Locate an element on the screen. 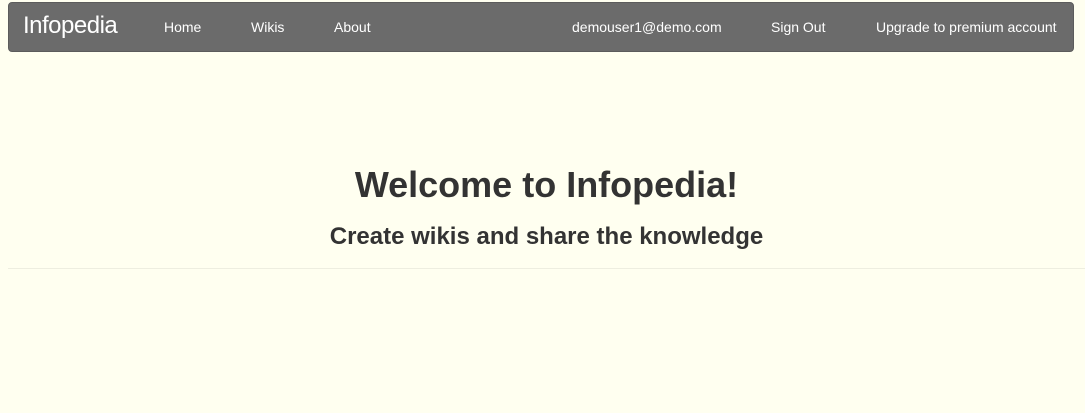 Image resolution: width=1085 pixels, height=413 pixels. nav-wikis-link: Wikis is located at coordinates (267, 27).